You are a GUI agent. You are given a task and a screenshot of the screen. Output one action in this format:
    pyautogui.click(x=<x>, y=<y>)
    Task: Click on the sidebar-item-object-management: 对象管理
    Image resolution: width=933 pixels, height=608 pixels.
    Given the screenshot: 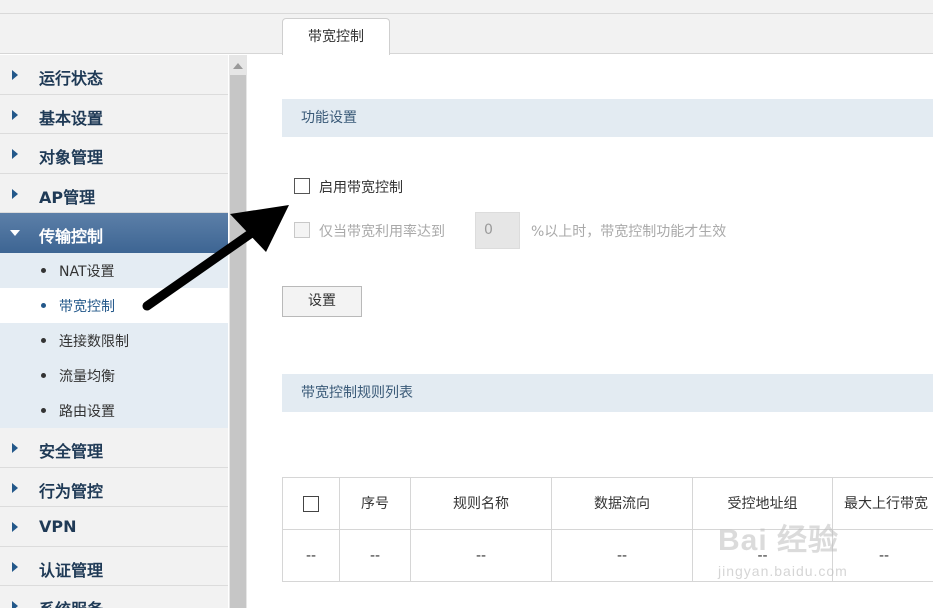 What is the action you would take?
    pyautogui.click(x=114, y=154)
    